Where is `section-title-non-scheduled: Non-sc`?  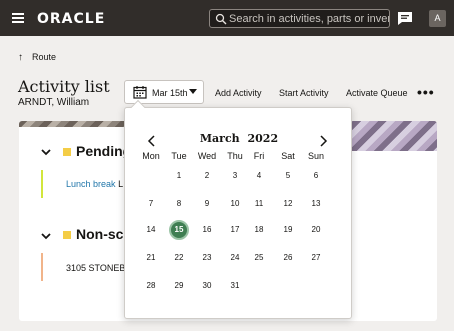
section-title-non-scheduled: Non-sc is located at coordinates (100, 234).